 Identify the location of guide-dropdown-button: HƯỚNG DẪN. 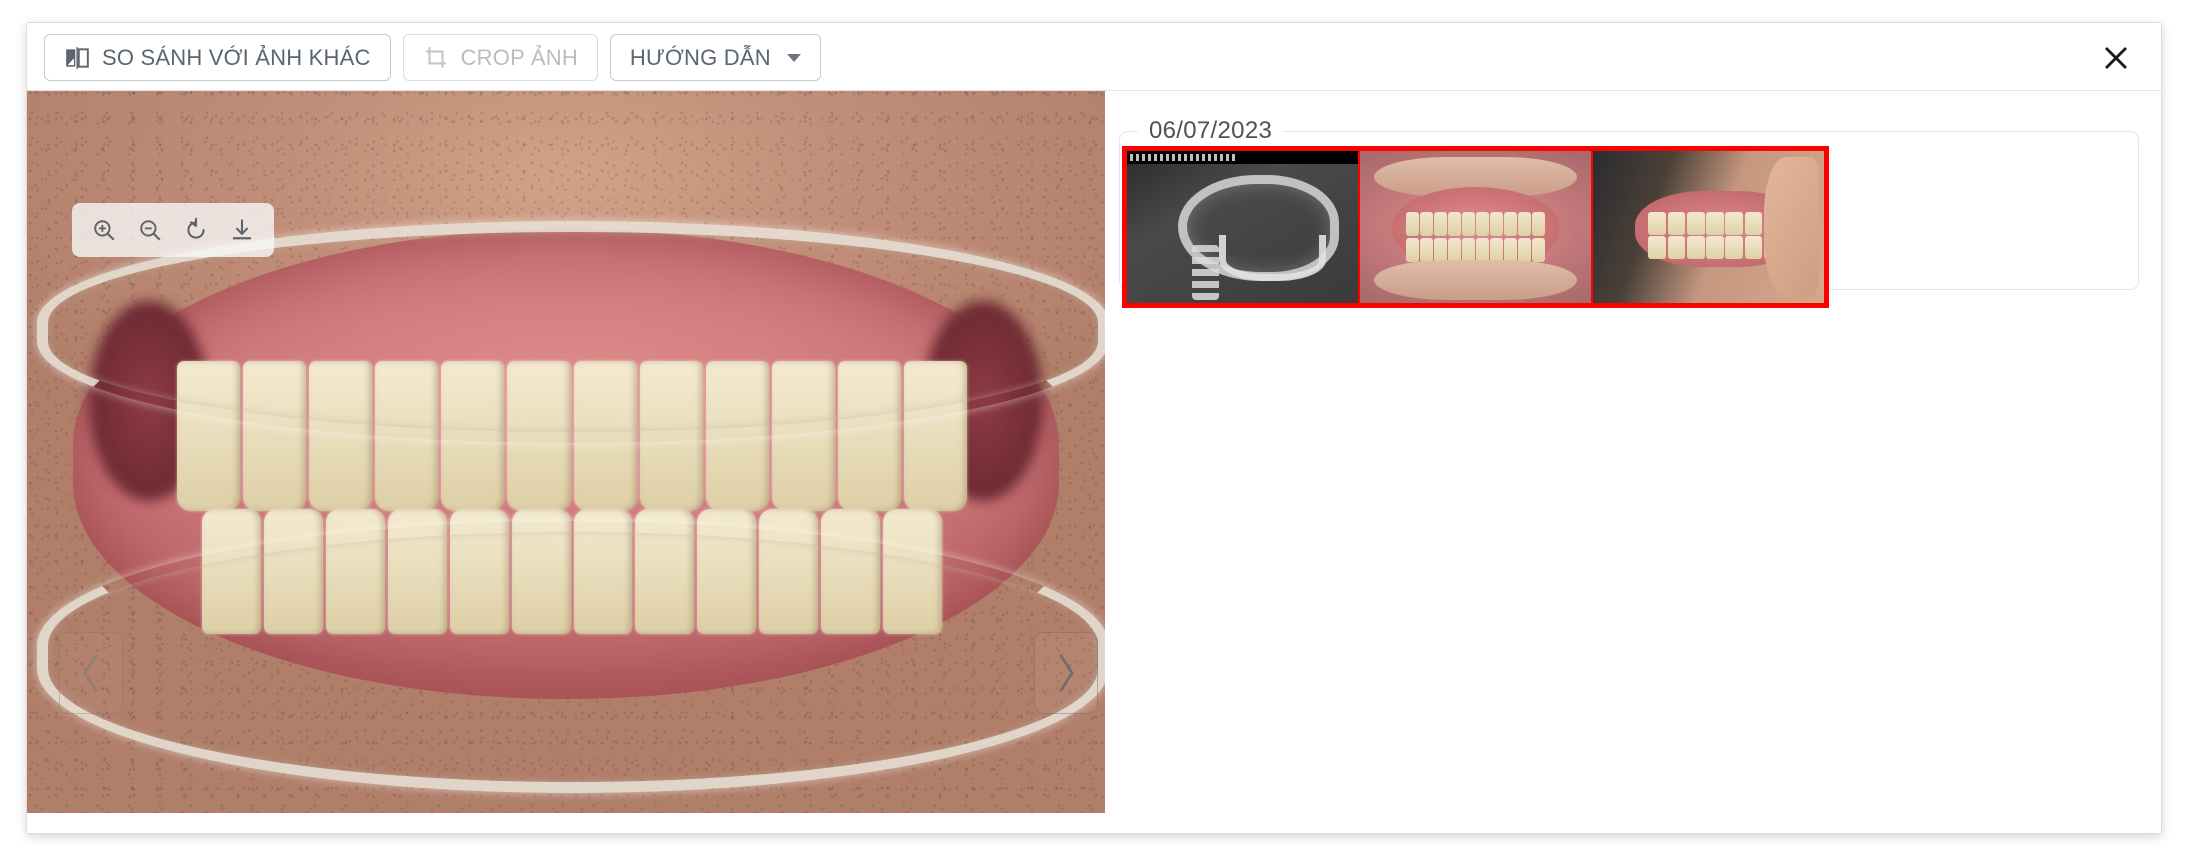
(715, 57).